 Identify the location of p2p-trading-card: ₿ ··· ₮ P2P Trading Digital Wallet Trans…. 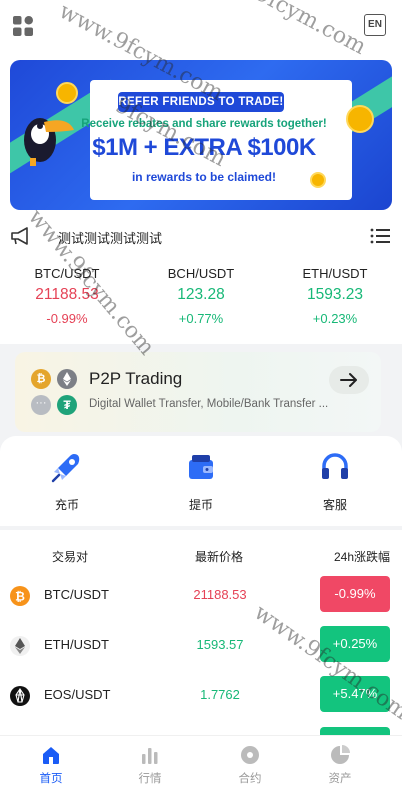
(198, 392).